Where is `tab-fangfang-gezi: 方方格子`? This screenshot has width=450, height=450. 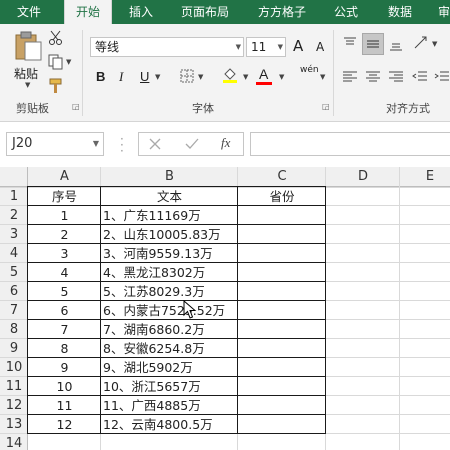 tab-fangfang-gezi: 方方格子 is located at coordinates (282, 12).